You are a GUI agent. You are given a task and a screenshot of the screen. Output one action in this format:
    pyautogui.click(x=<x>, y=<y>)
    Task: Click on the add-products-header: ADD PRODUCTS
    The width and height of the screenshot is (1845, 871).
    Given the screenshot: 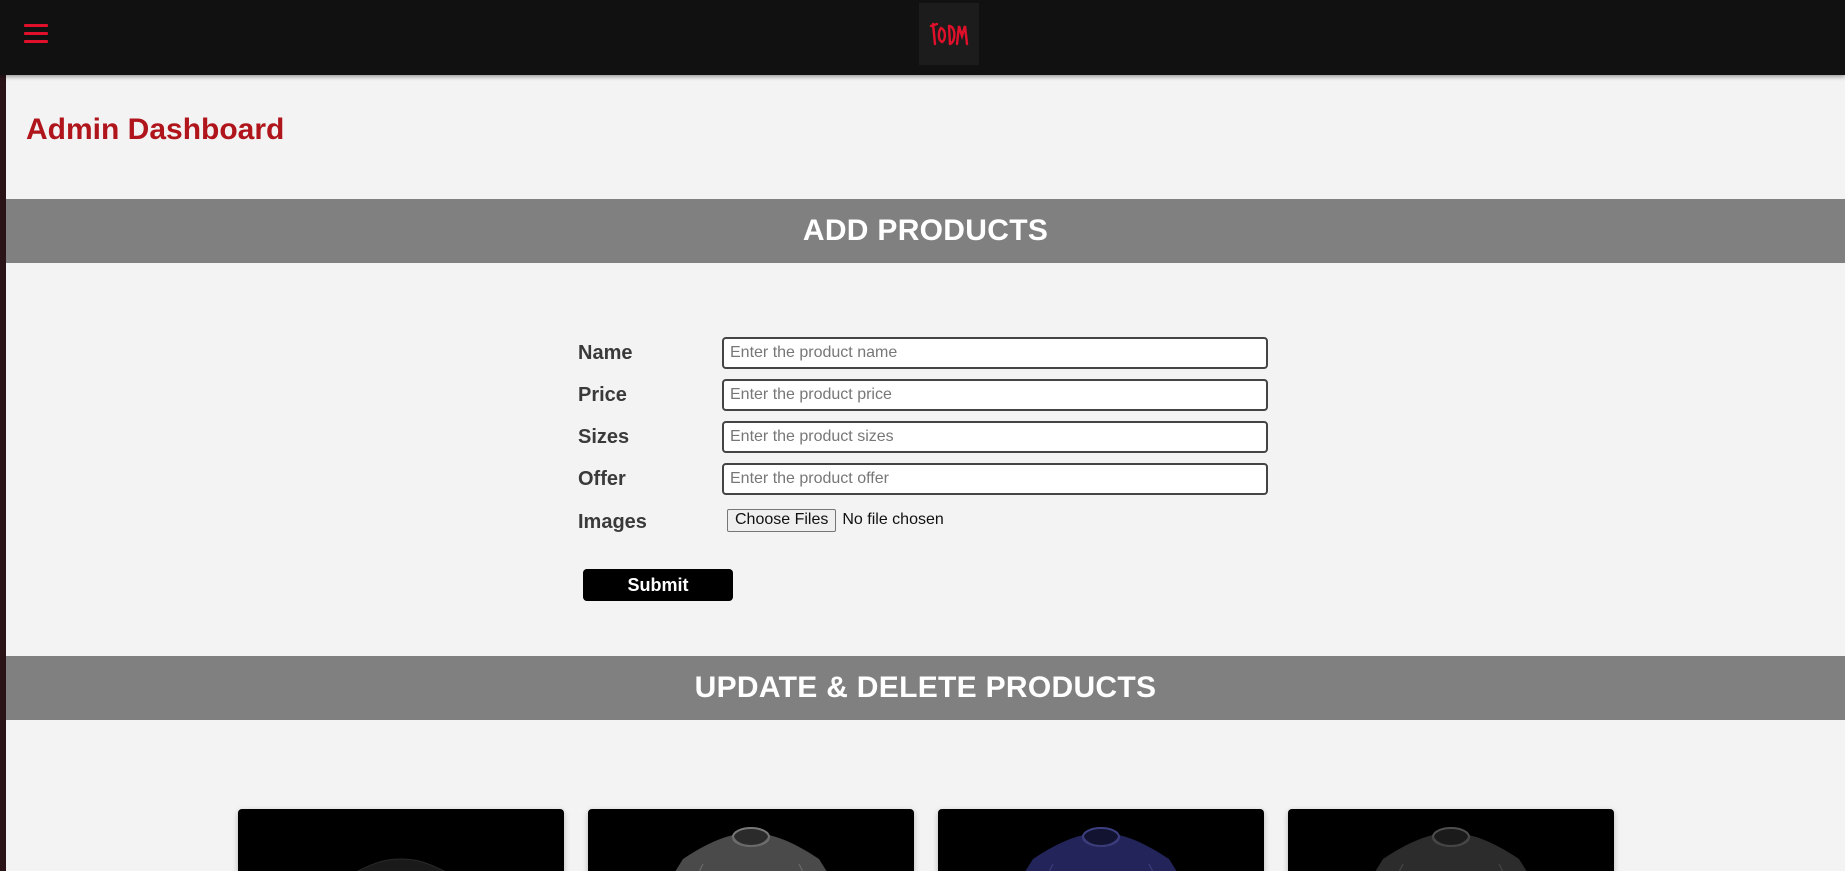 What is the action you would take?
    pyautogui.click(x=925, y=231)
    